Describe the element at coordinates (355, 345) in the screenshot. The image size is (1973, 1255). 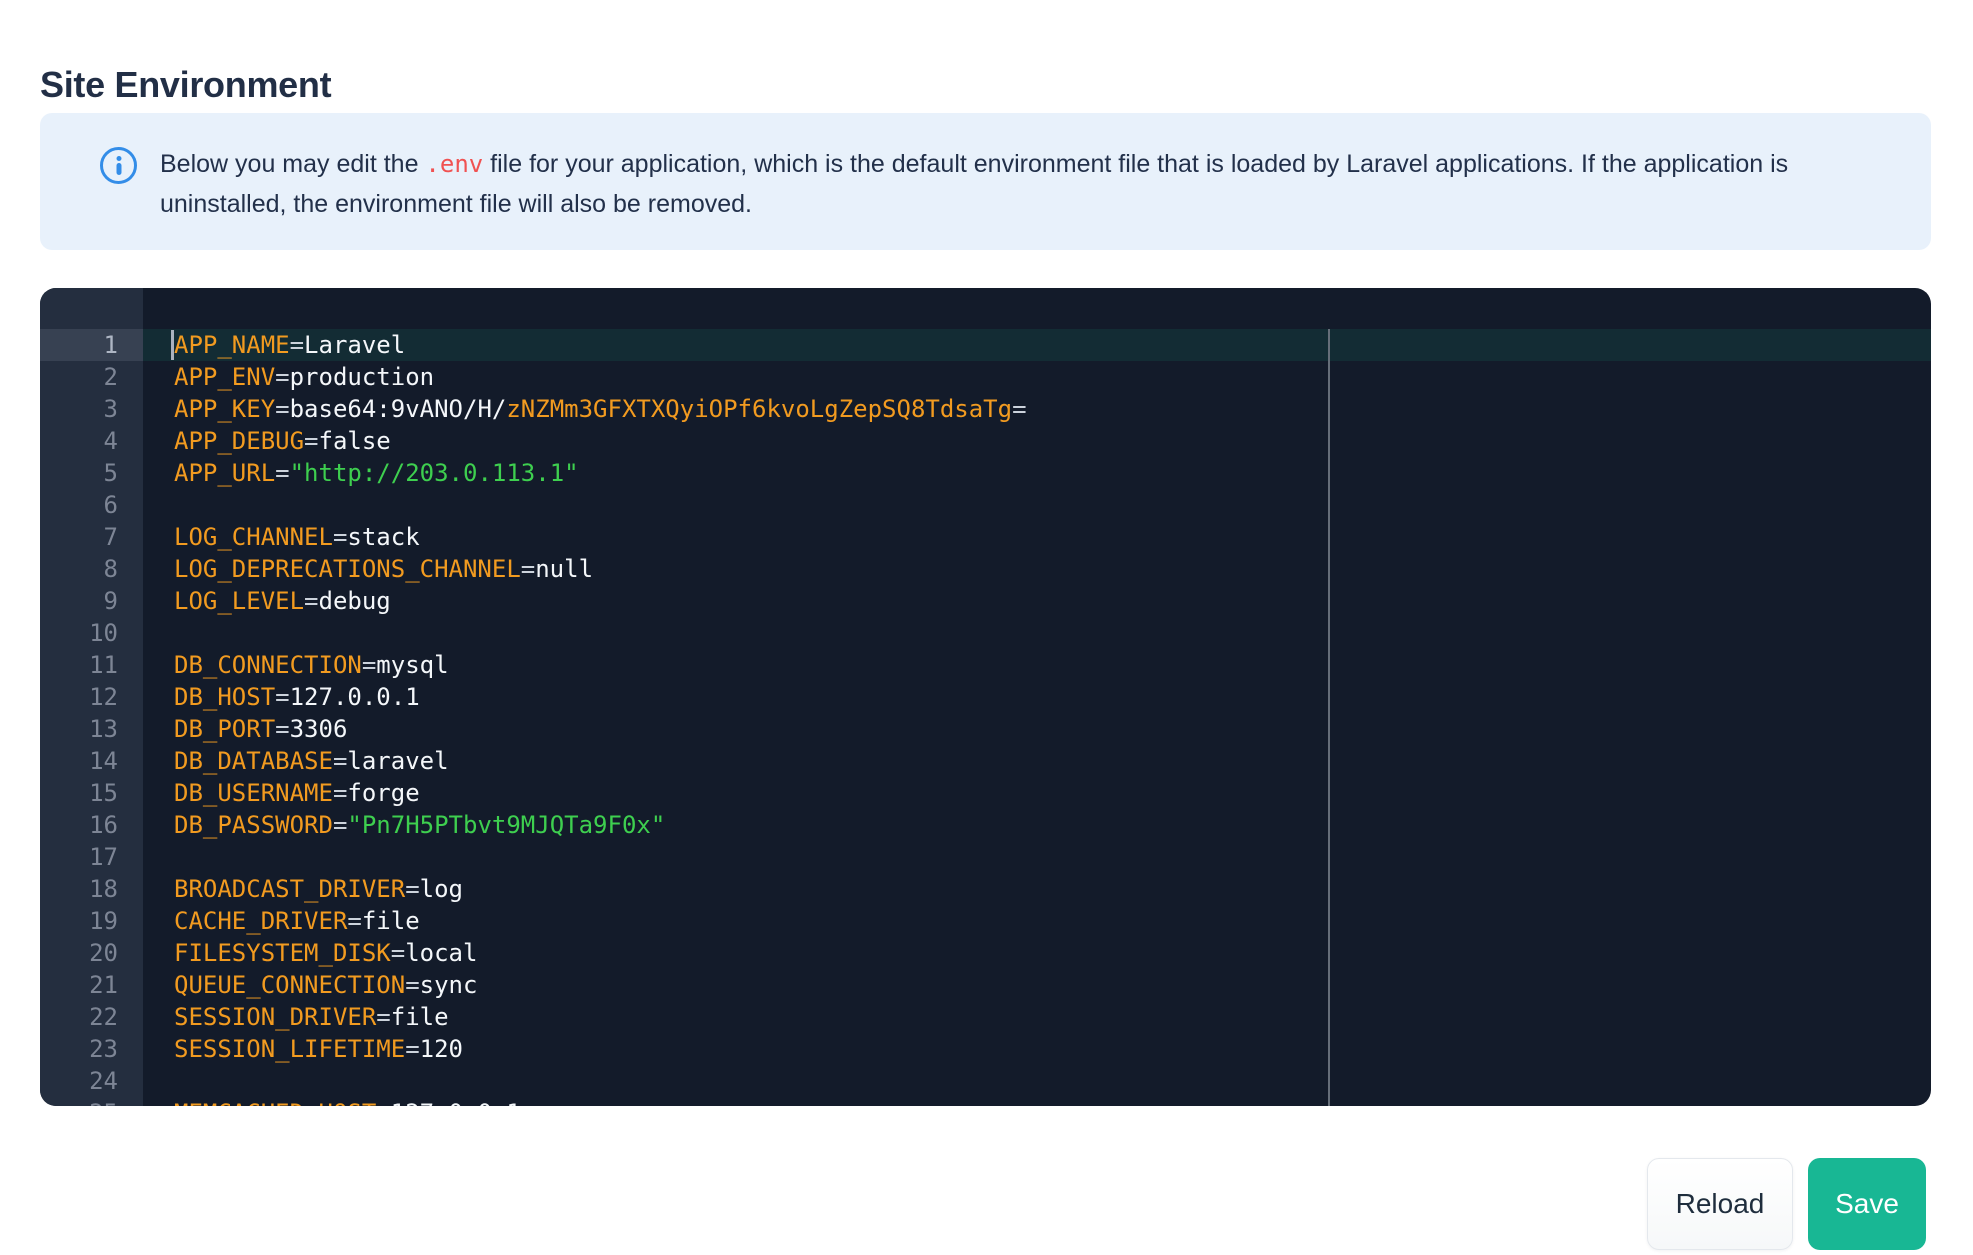
I see `env-value: Laravel` at that location.